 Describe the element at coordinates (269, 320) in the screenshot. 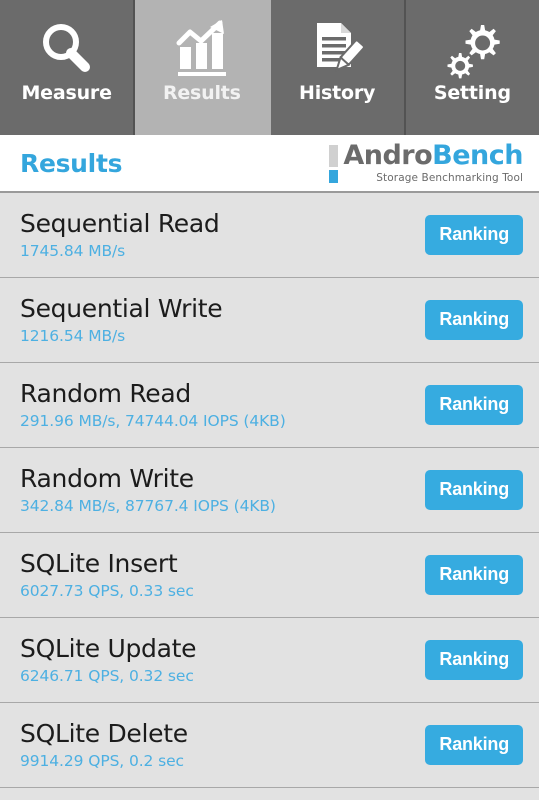

I see `table-row: Sequential Write 1216.54 MB/s Ranking` at that location.